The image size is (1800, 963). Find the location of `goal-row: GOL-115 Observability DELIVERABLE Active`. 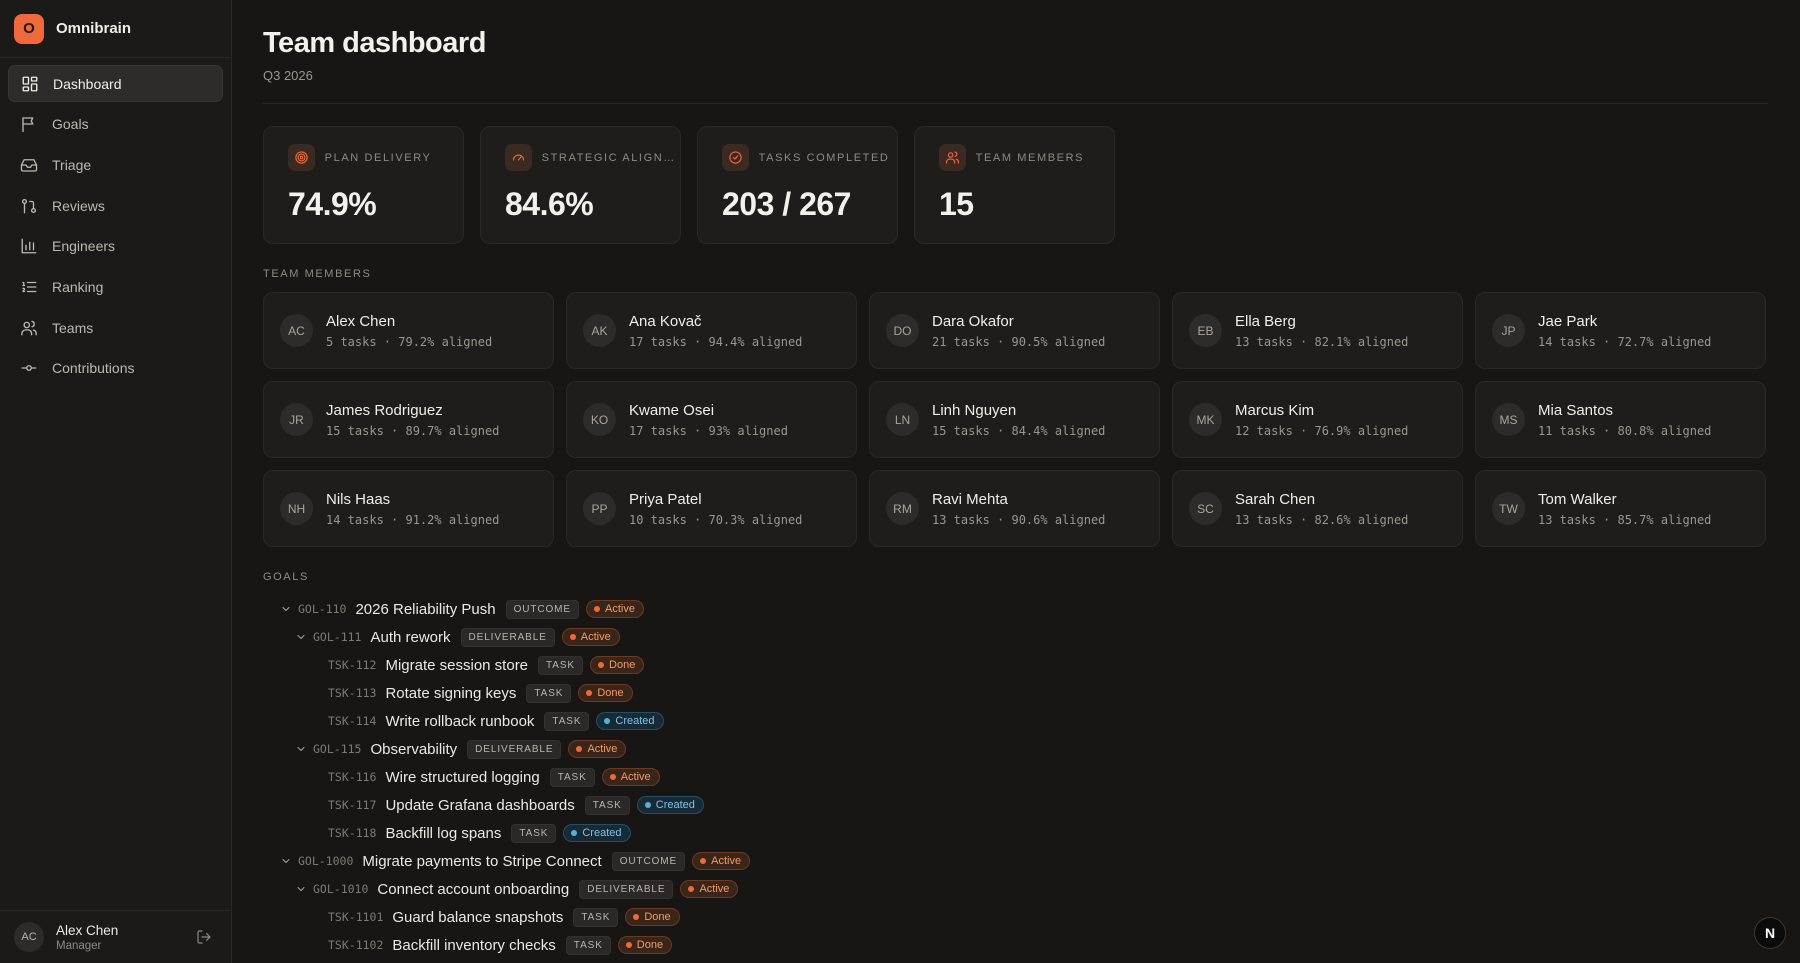

goal-row: GOL-115 Observability DELIVERABLE Active is located at coordinates (1015, 749).